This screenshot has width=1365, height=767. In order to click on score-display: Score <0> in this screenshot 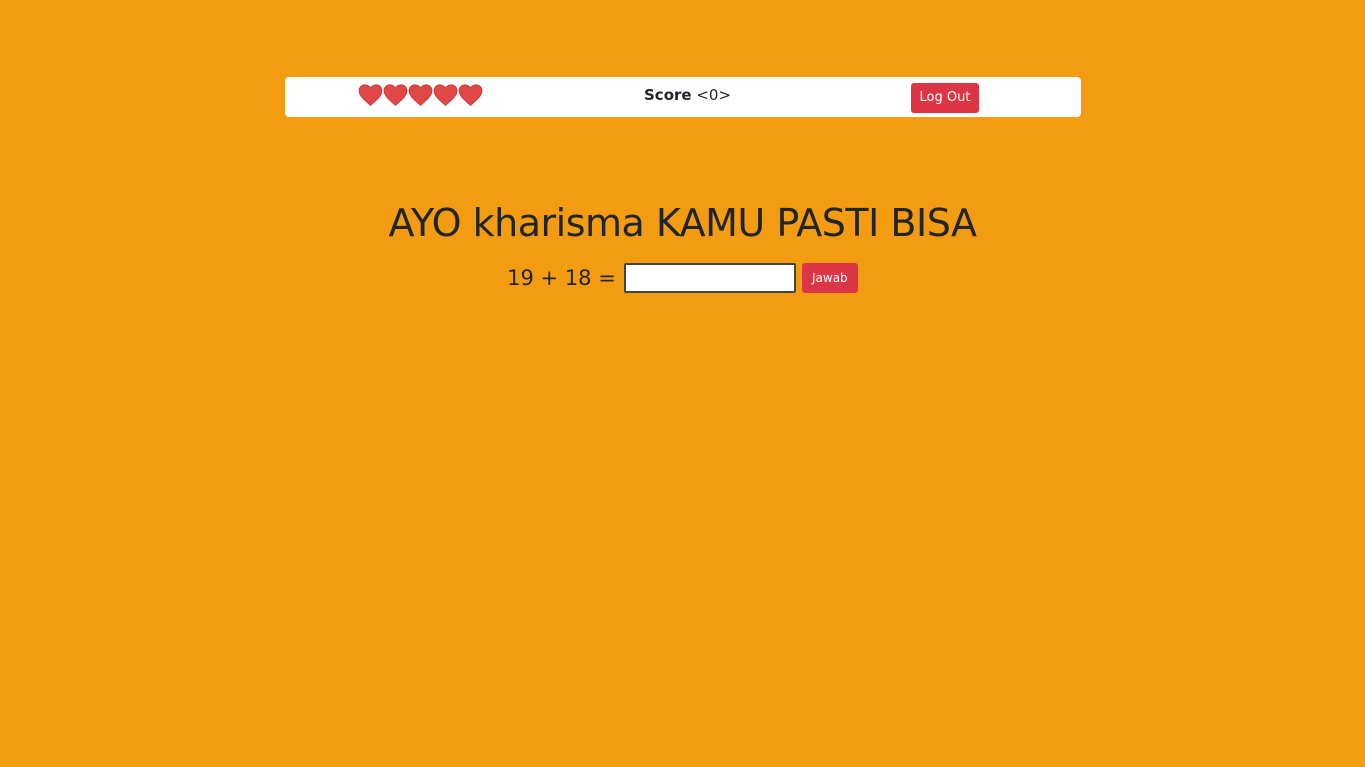, I will do `click(687, 95)`.